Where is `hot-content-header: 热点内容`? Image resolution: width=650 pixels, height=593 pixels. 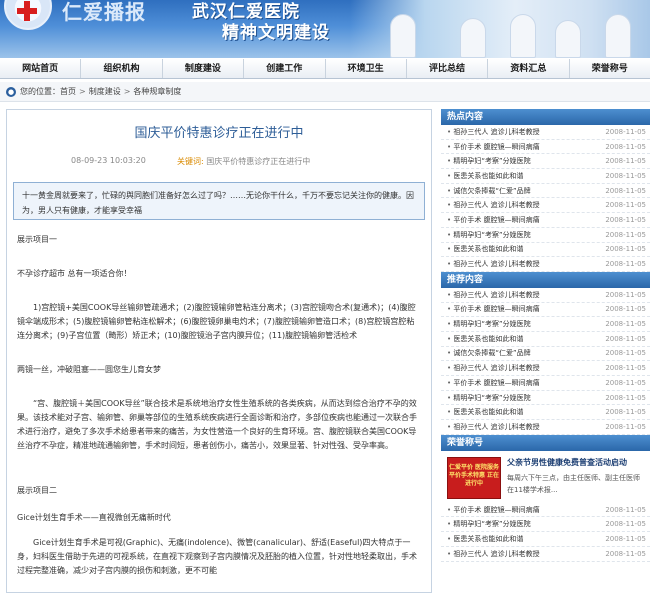 hot-content-header: 热点内容 is located at coordinates (545, 117).